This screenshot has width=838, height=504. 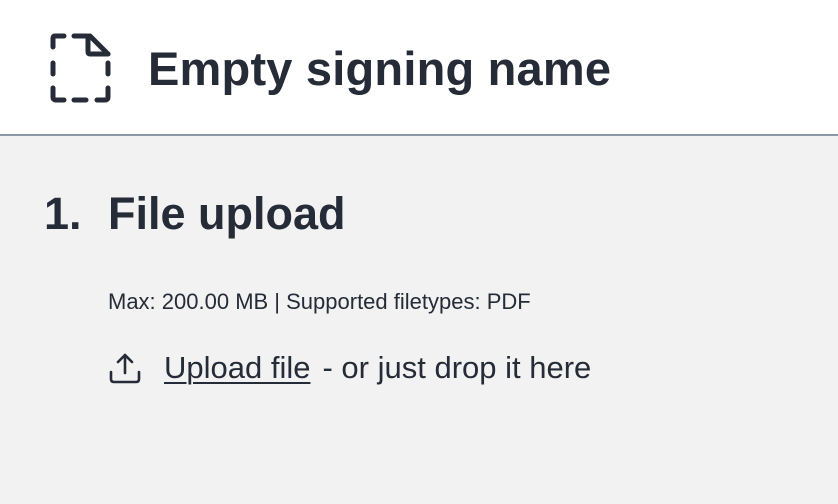 I want to click on upload-icon, so click(x=125, y=368).